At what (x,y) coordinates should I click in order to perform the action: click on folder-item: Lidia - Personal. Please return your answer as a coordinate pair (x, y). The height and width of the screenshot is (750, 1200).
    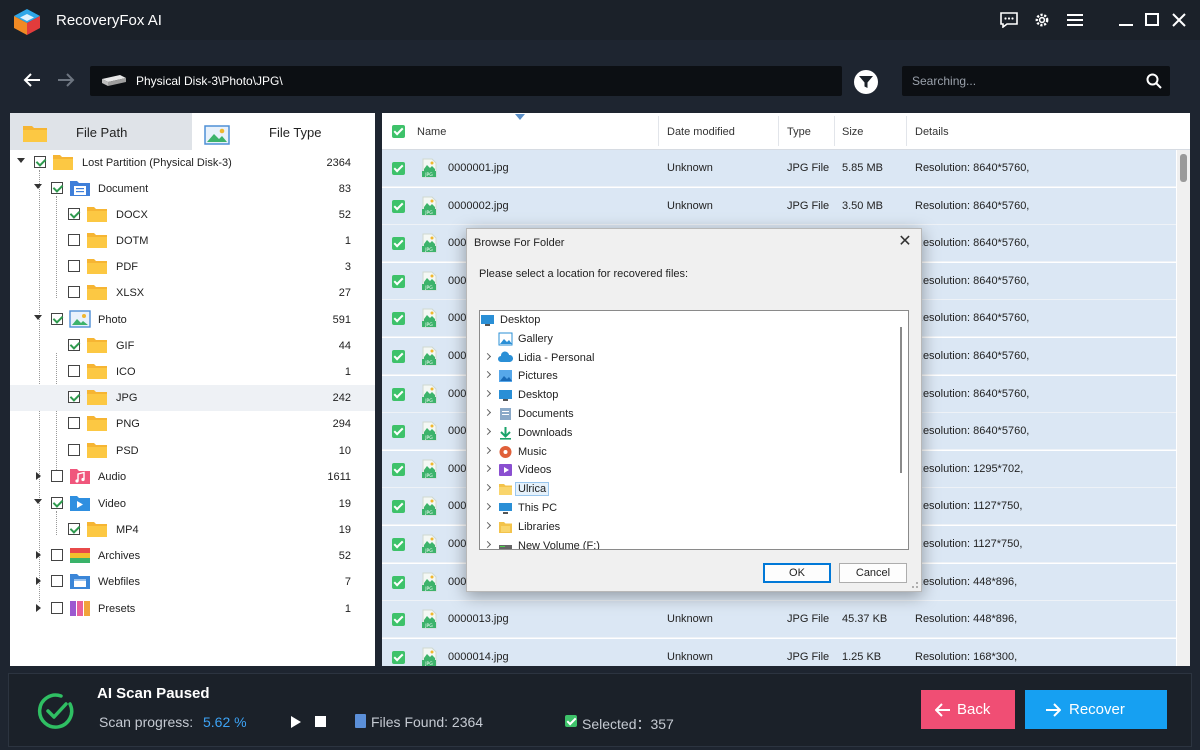
    Looking at the image, I should click on (687, 358).